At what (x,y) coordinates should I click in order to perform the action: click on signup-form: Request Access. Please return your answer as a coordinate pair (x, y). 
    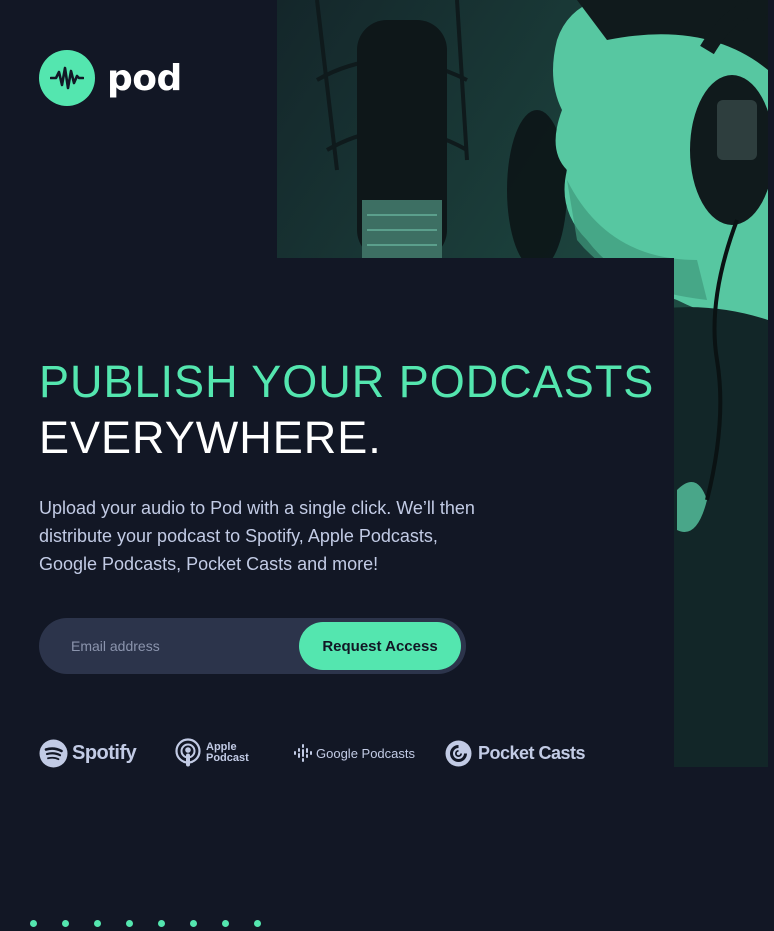
    Looking at the image, I should click on (252, 646).